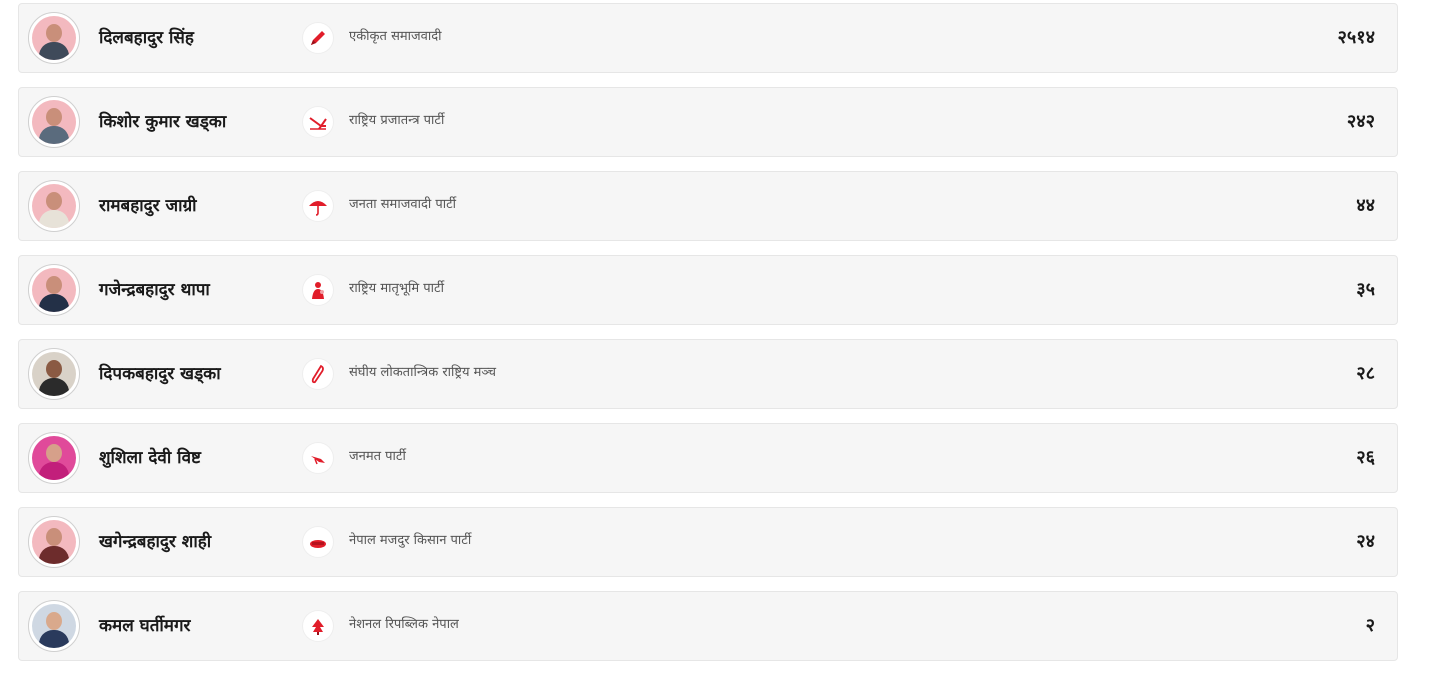 The width and height of the screenshot is (1444, 675). What do you see at coordinates (1365, 205) in the screenshot?
I see `vote-count: ४४` at bounding box center [1365, 205].